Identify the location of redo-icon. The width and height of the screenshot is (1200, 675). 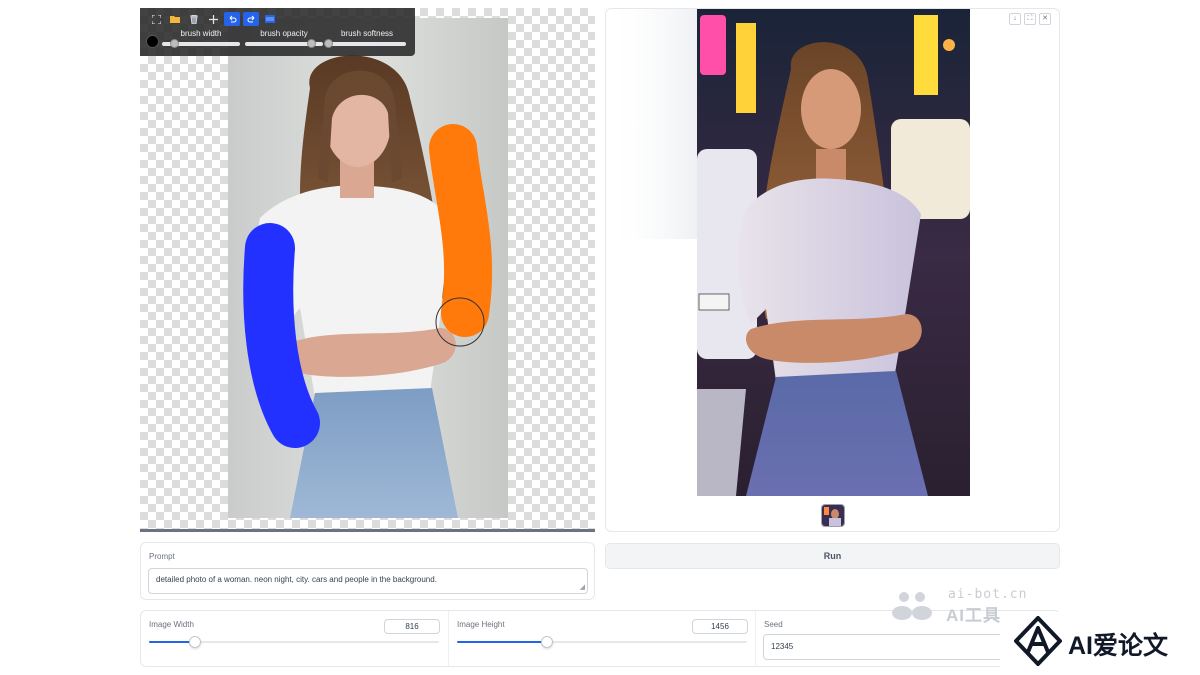
(251, 19).